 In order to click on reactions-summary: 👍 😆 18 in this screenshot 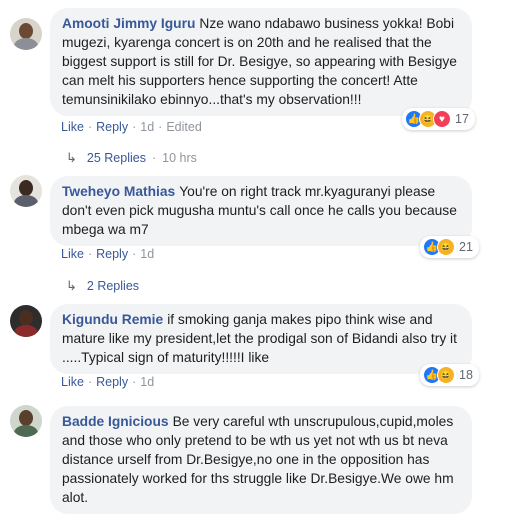, I will do `click(449, 375)`.